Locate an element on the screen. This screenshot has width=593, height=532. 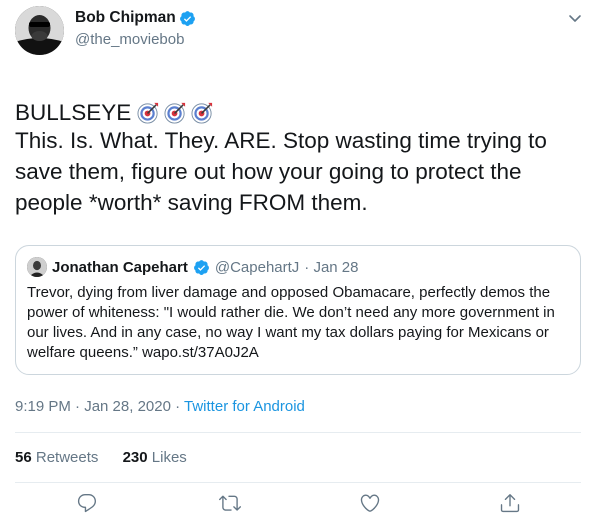
likes-stat: 230 Likes is located at coordinates (155, 457).